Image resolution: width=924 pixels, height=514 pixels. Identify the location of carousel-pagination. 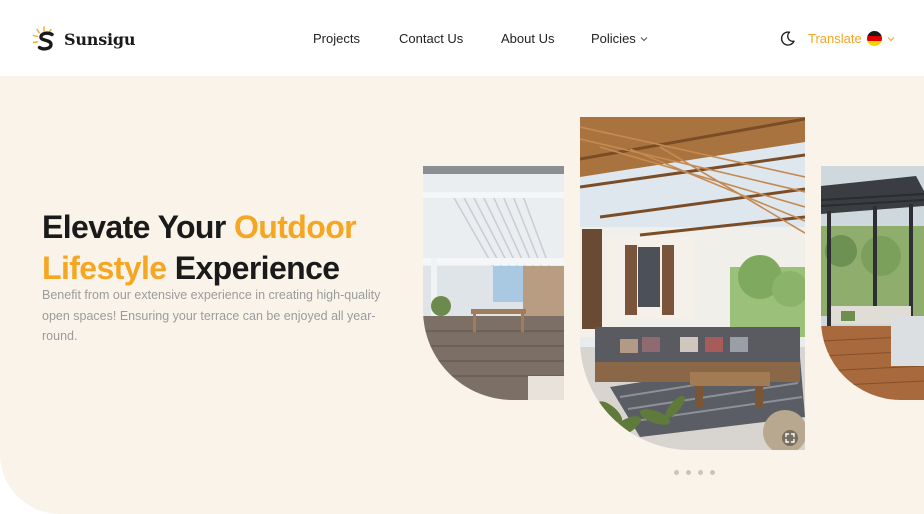
(694, 472).